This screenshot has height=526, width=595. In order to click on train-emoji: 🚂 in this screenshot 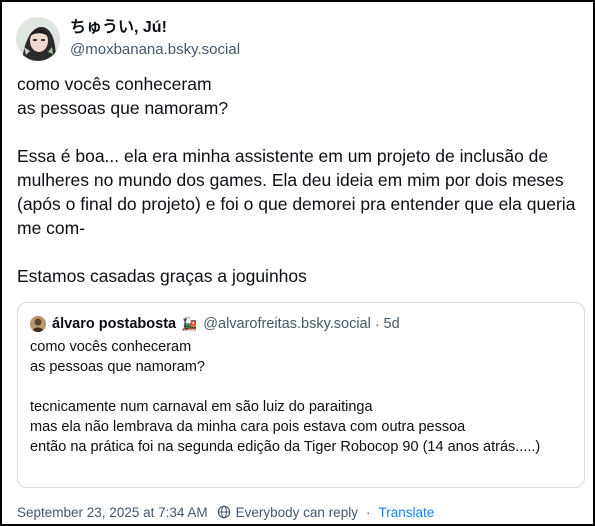, I will do `click(189, 323)`.